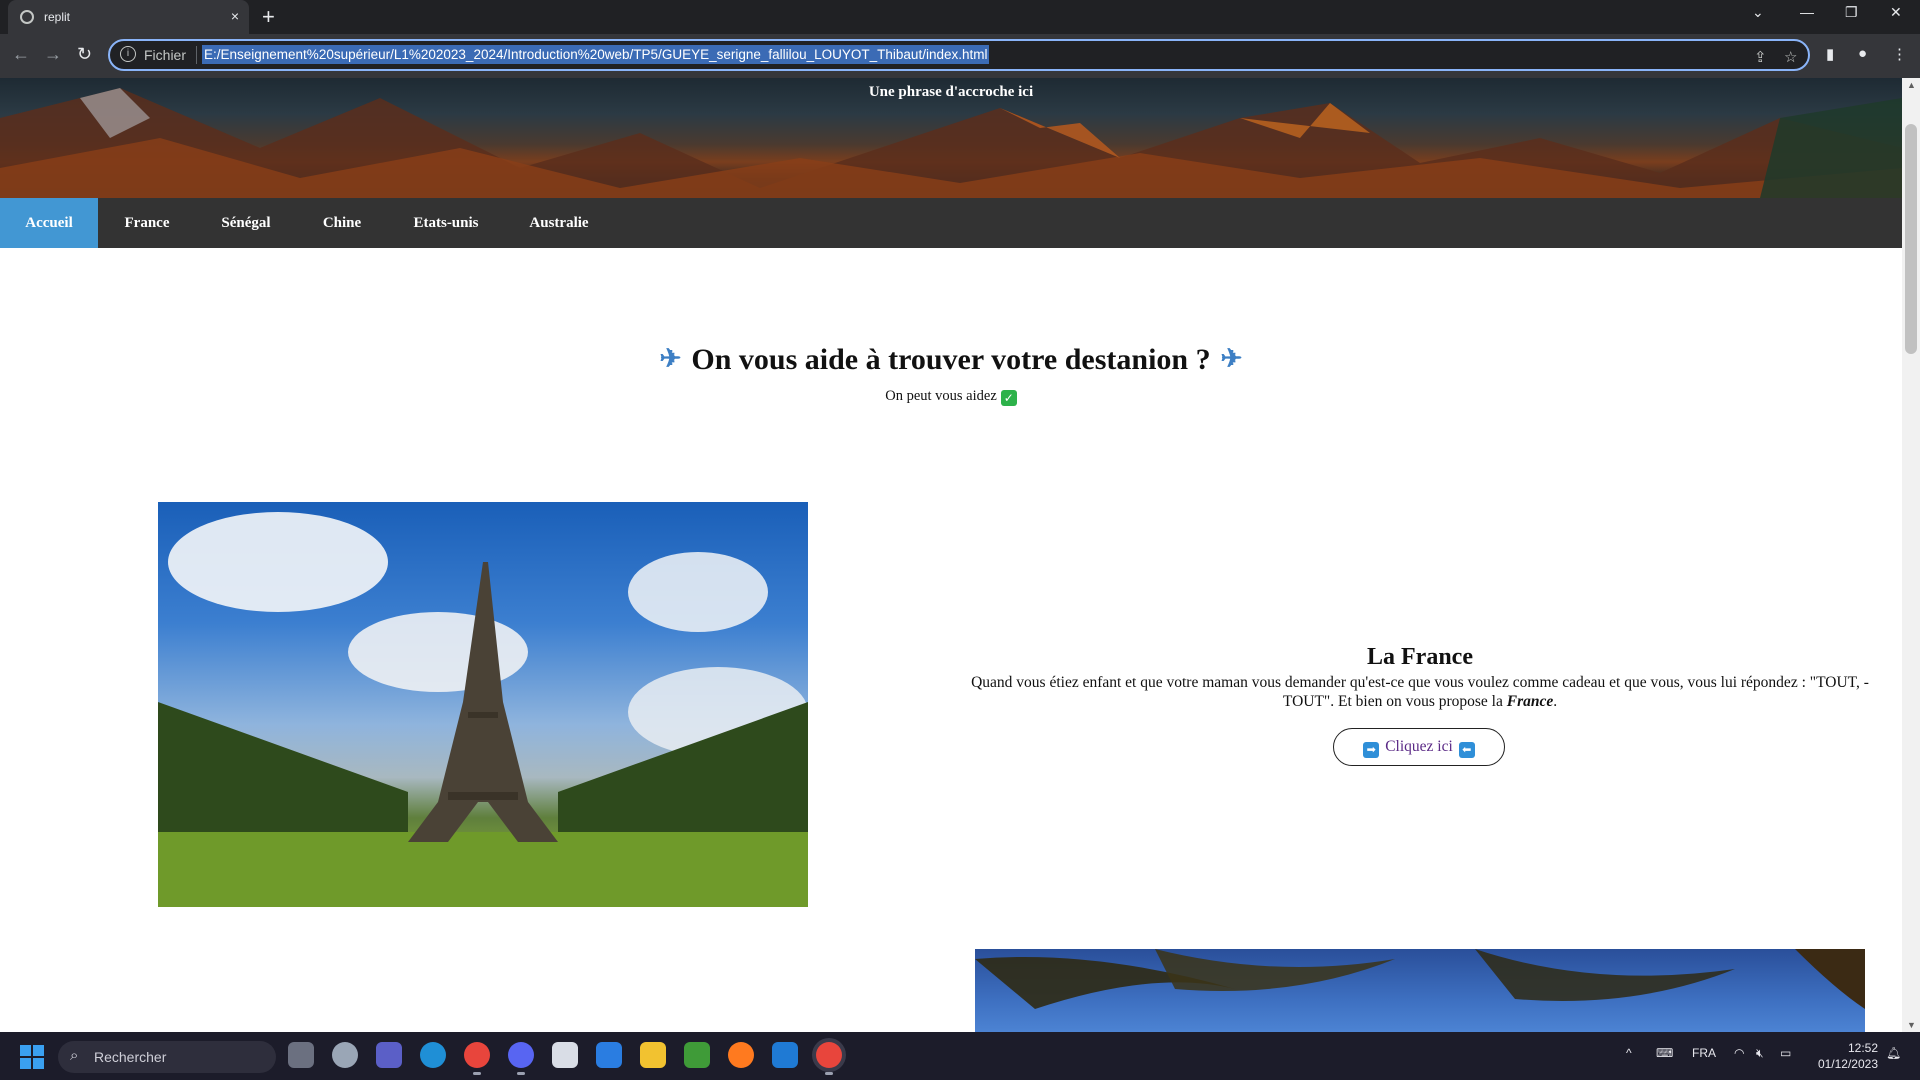 The height and width of the screenshot is (1080, 1920). Describe the element at coordinates (1466, 750) in the screenshot. I see `left-arrow-icon: ⬅` at that location.